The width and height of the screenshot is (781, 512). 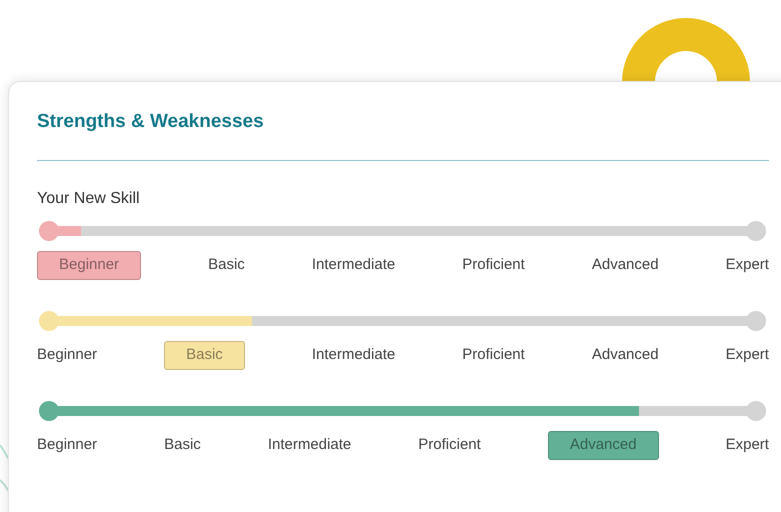 What do you see at coordinates (403, 134) in the screenshot?
I see `card-title: Strengths & Weaknesses` at bounding box center [403, 134].